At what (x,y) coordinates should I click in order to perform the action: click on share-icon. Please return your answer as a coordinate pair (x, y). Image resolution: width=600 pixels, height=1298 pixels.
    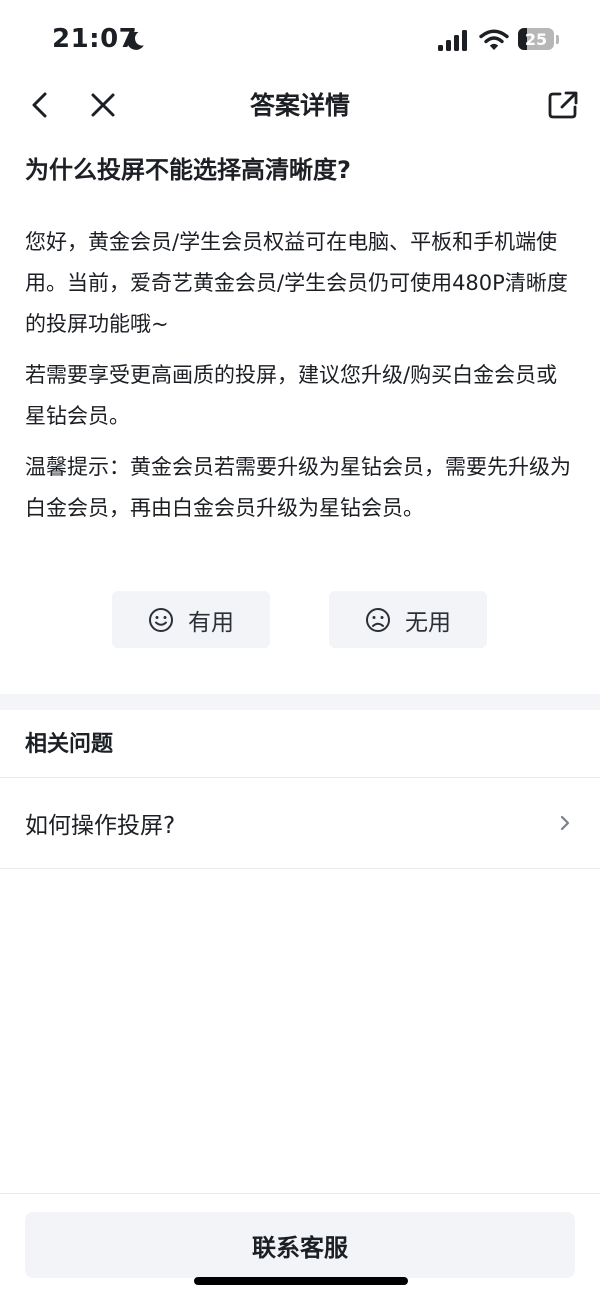
    Looking at the image, I should click on (563, 105).